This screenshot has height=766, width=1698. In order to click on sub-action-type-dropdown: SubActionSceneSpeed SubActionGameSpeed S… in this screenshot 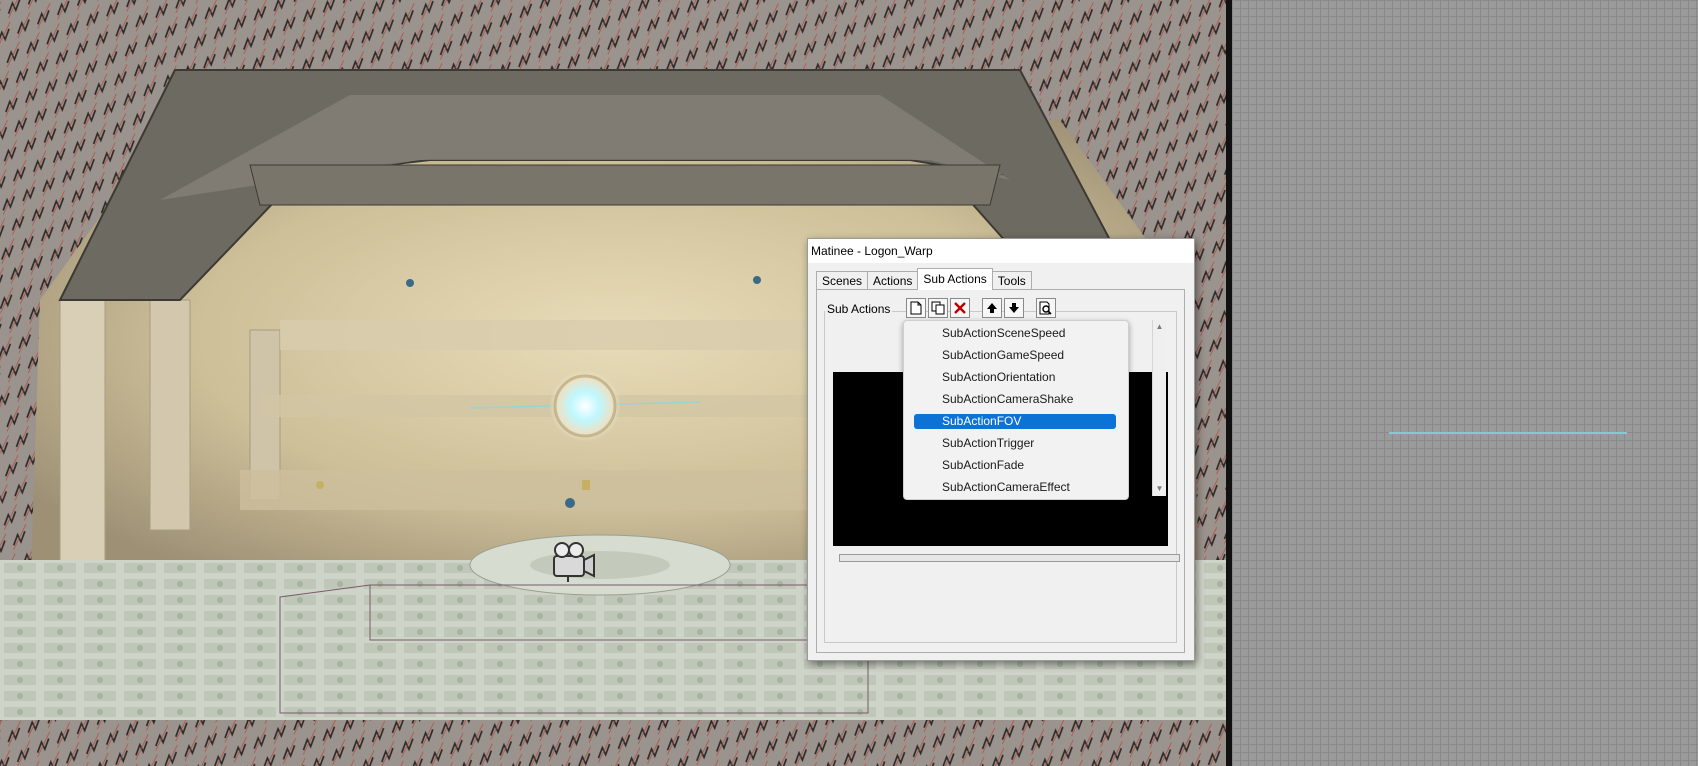, I will do `click(1016, 410)`.